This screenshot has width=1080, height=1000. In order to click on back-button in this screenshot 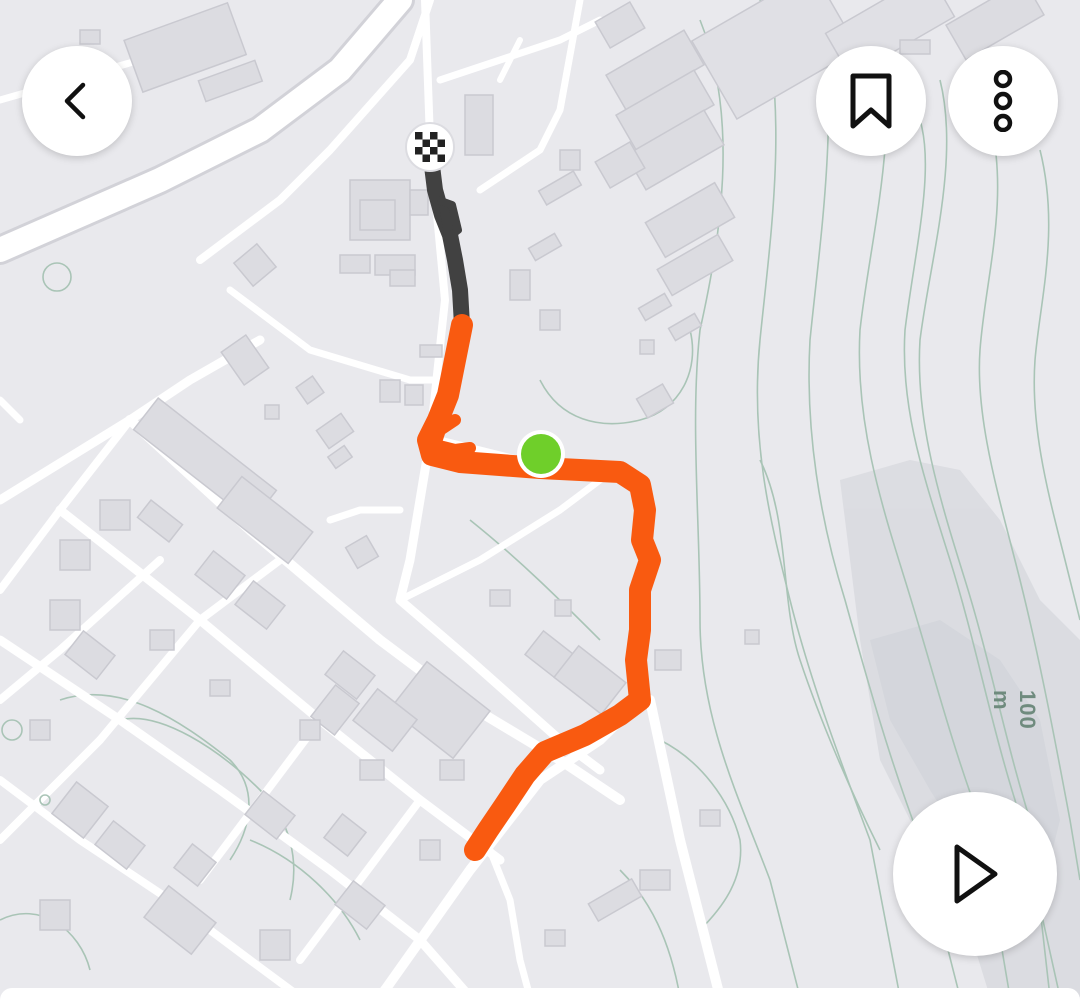, I will do `click(77, 101)`.